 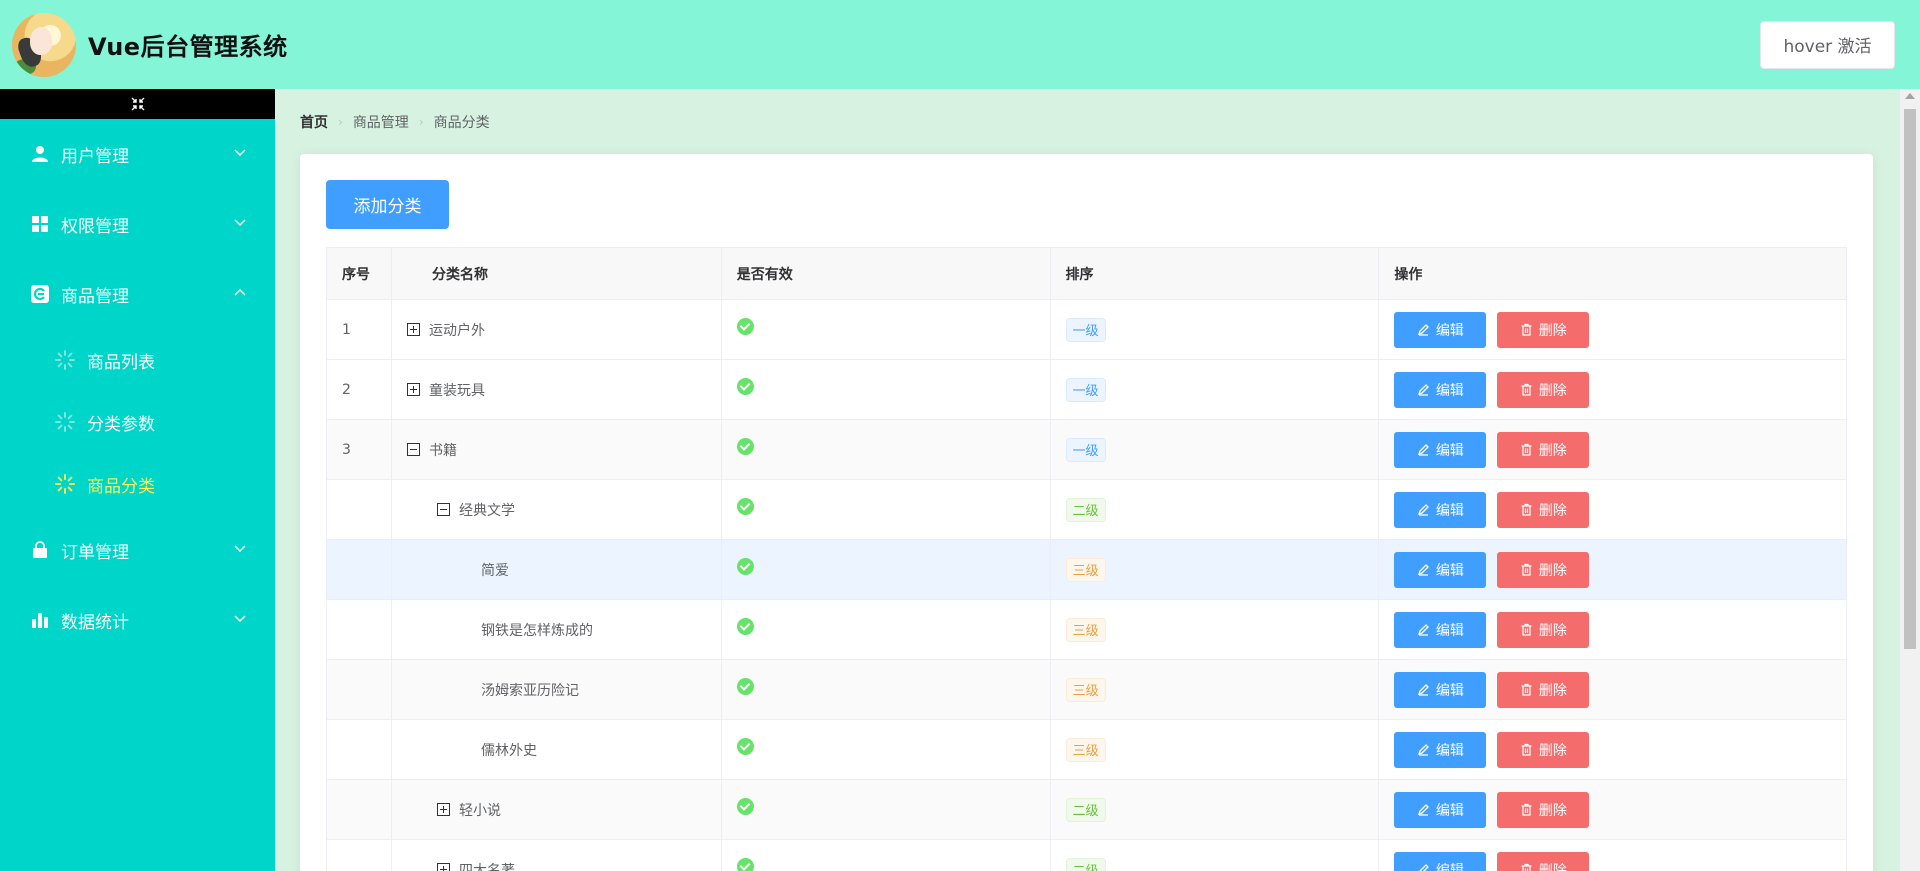 I want to click on table-row: 3 书籍 一级 编辑 删除, so click(x=1087, y=450).